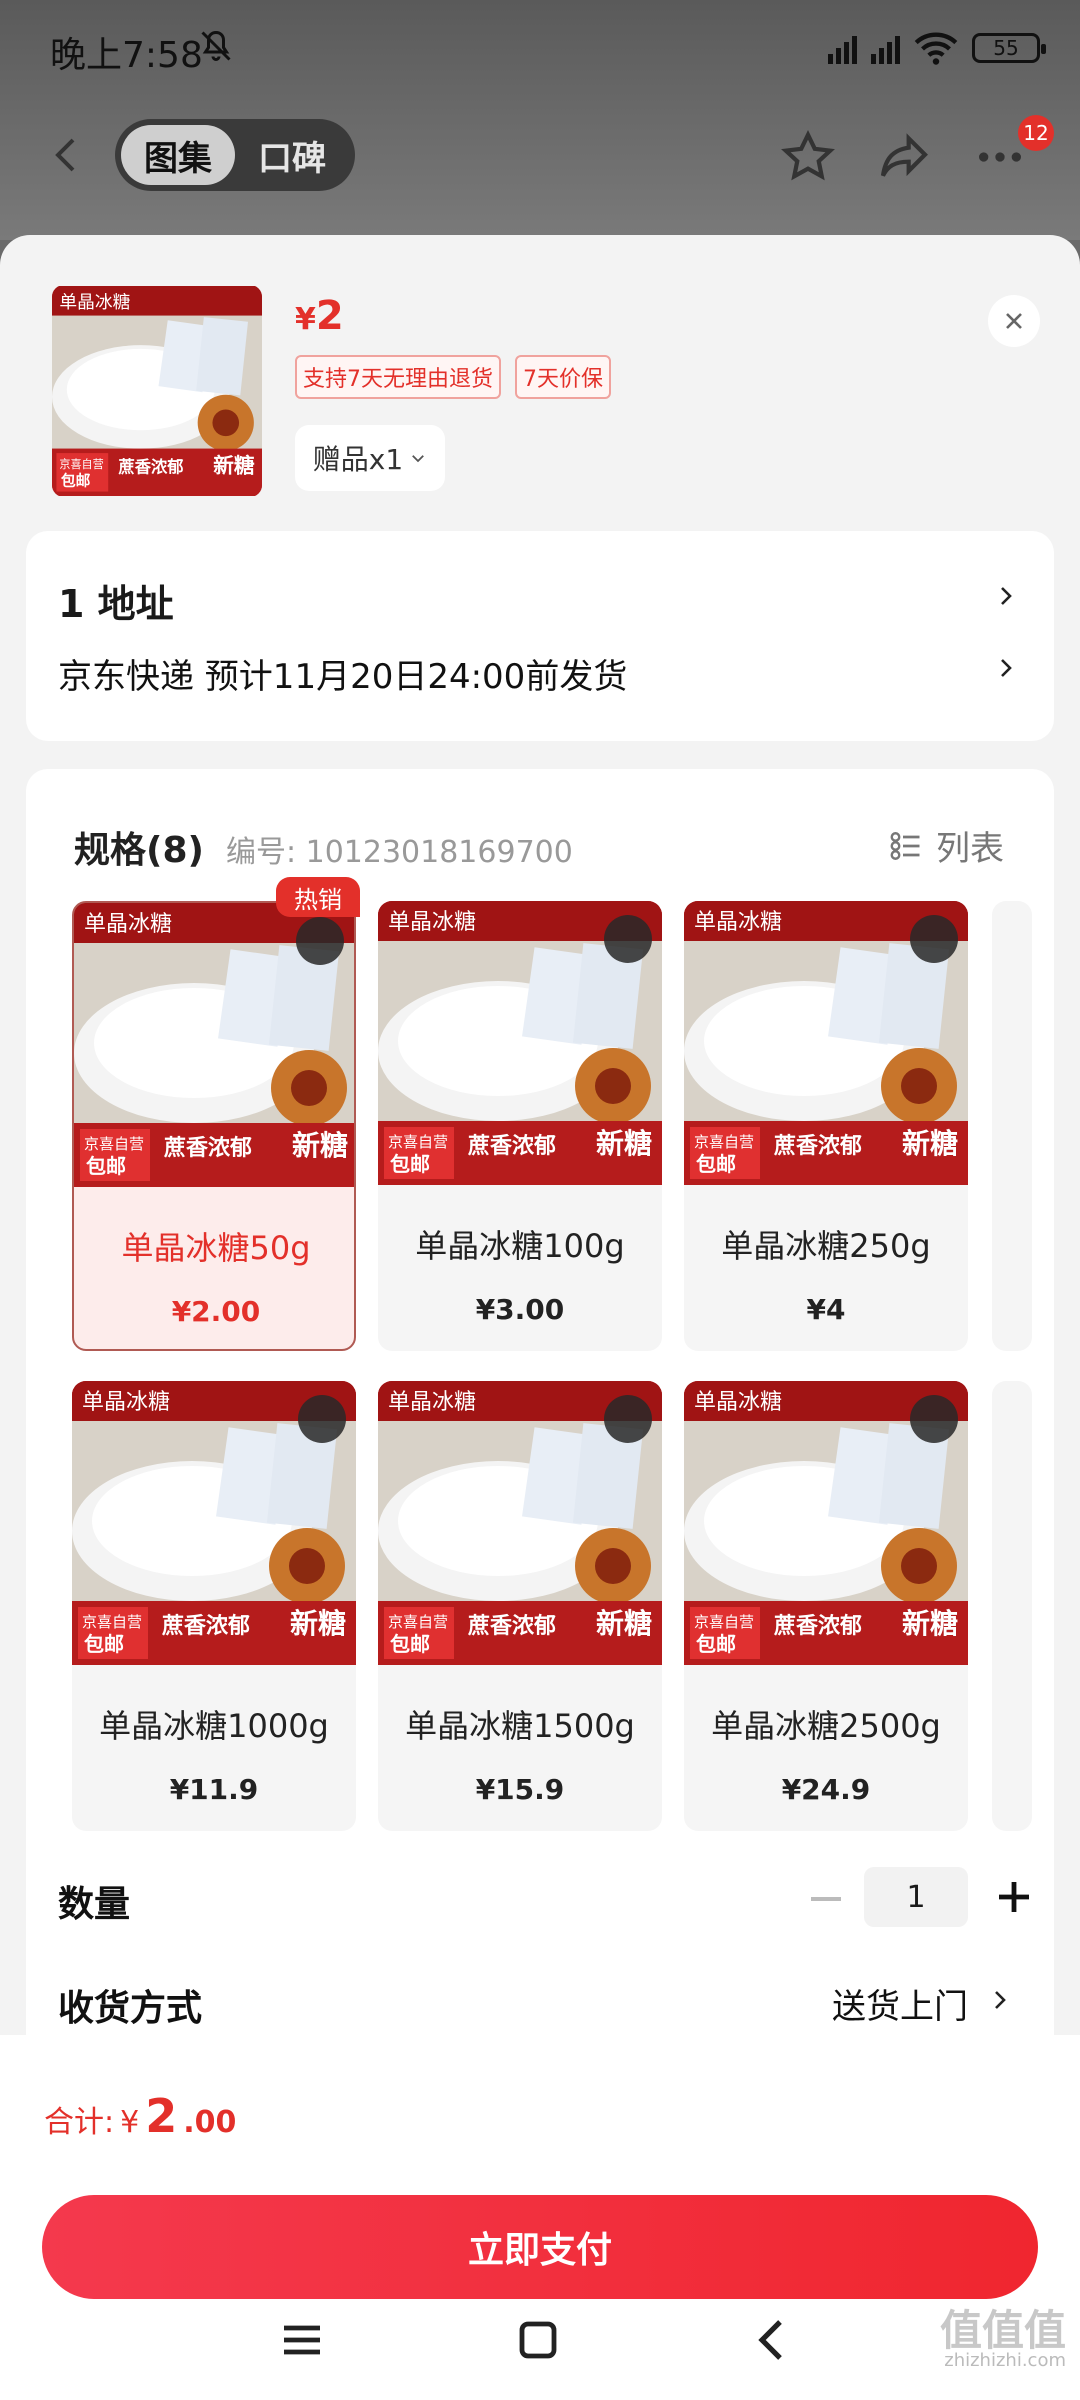  What do you see at coordinates (130, 2122) in the screenshot?
I see `total-symbol: ¥` at bounding box center [130, 2122].